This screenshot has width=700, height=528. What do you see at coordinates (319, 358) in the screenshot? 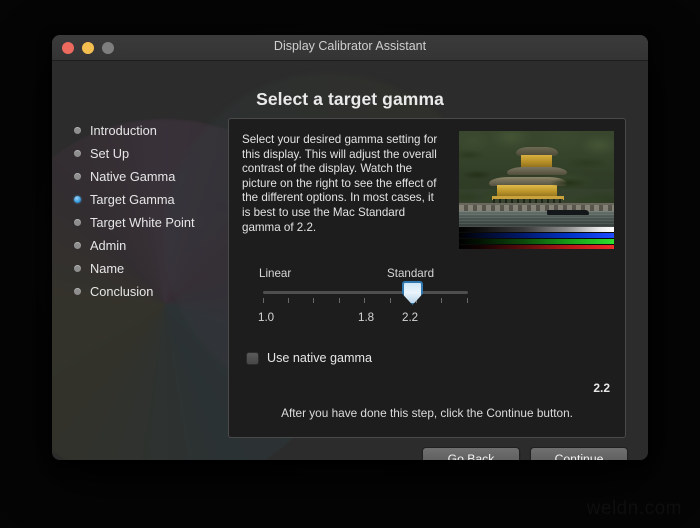
I see `use-native-gamma-label: Use native gamma` at bounding box center [319, 358].